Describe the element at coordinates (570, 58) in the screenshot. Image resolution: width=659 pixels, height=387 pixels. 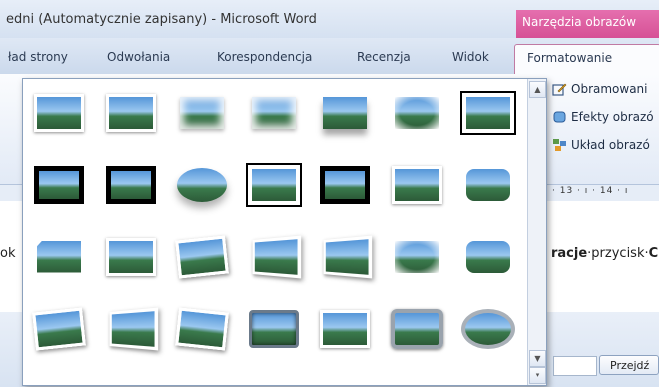
I see `tab-format-label: Formatowanie` at that location.